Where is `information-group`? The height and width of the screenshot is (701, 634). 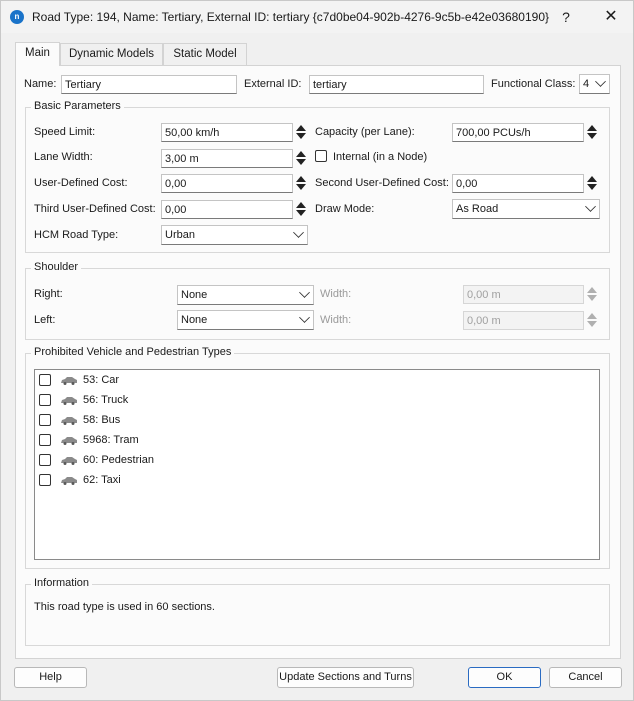
information-group is located at coordinates (317, 615).